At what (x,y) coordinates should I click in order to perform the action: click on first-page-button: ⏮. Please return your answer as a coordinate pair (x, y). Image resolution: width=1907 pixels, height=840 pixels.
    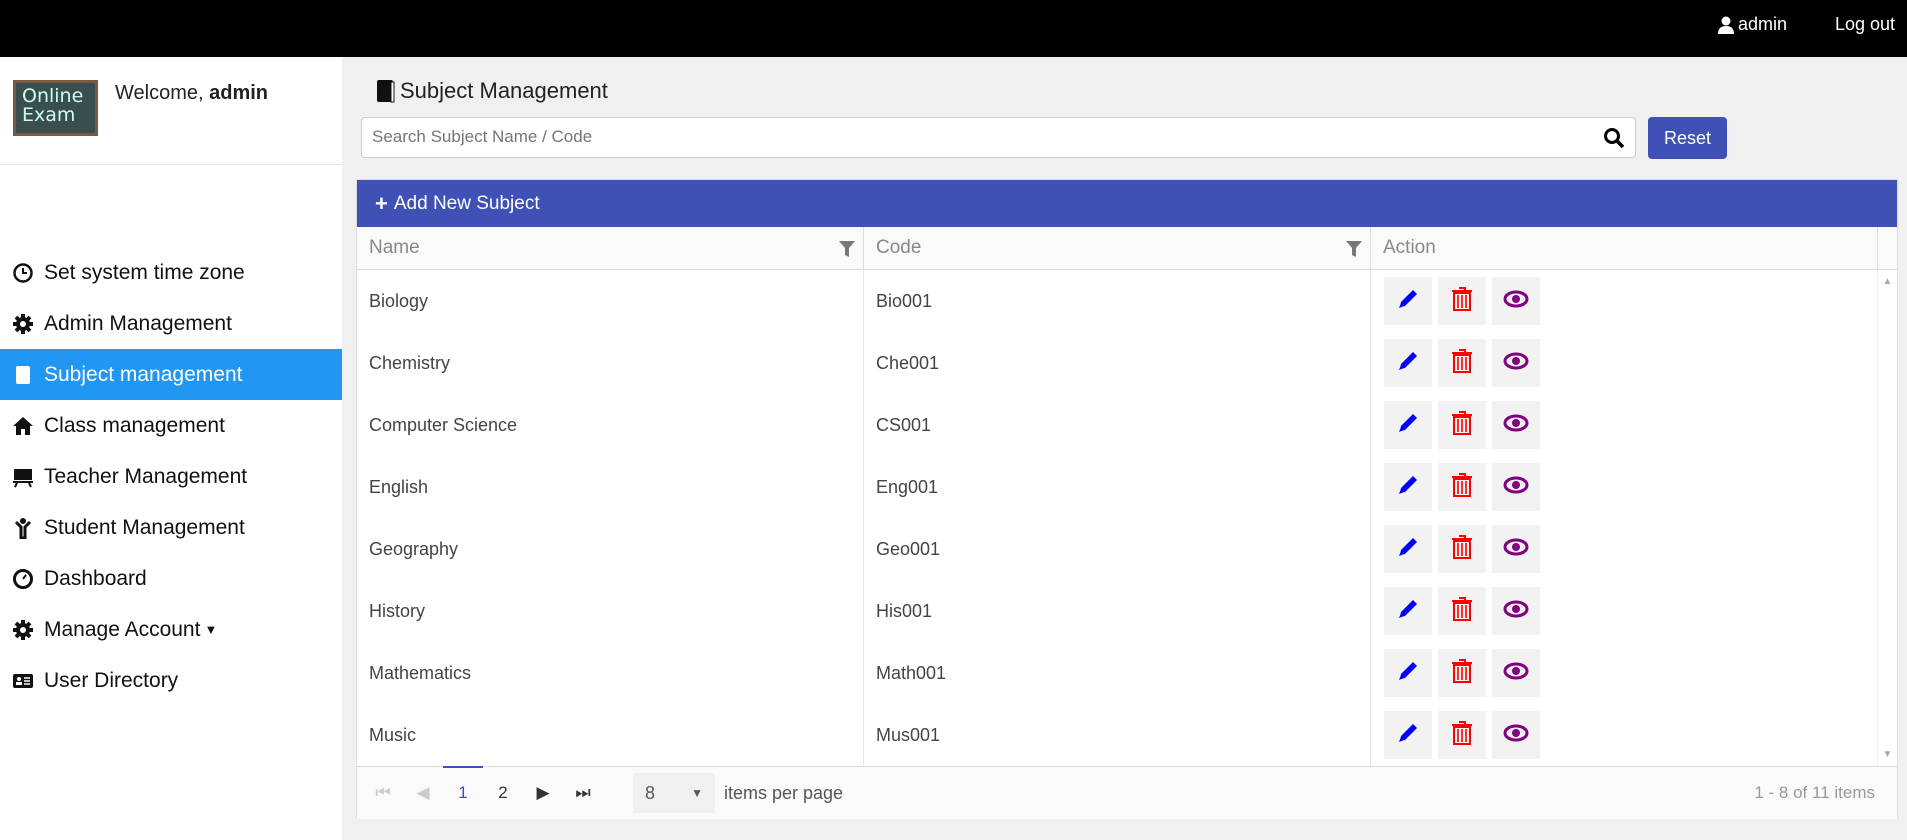
    Looking at the image, I should click on (383, 793).